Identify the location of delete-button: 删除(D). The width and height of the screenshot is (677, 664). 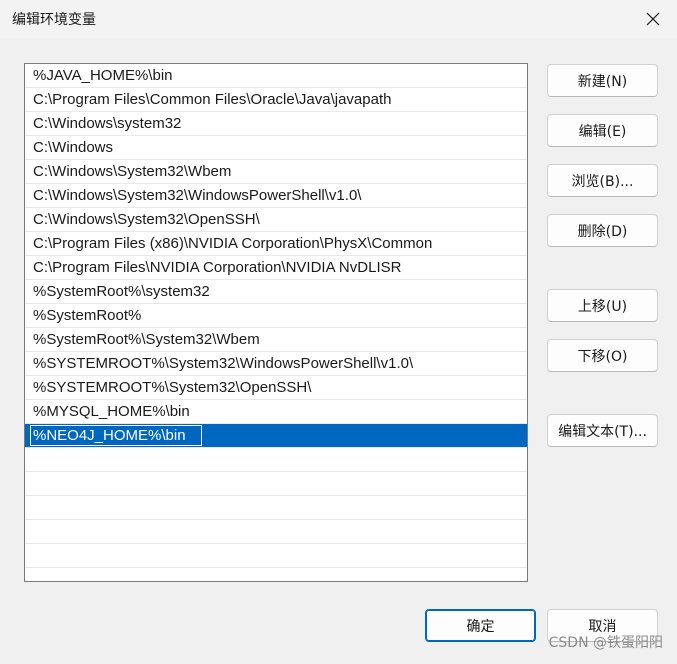
(602, 230).